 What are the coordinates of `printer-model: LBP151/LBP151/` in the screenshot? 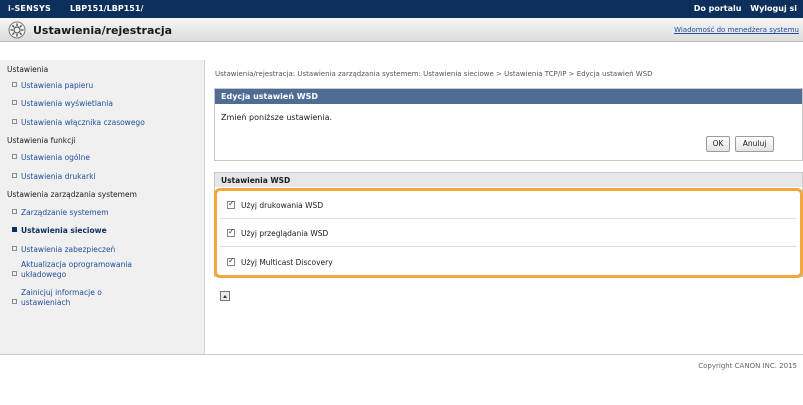 It's located at (107, 8).